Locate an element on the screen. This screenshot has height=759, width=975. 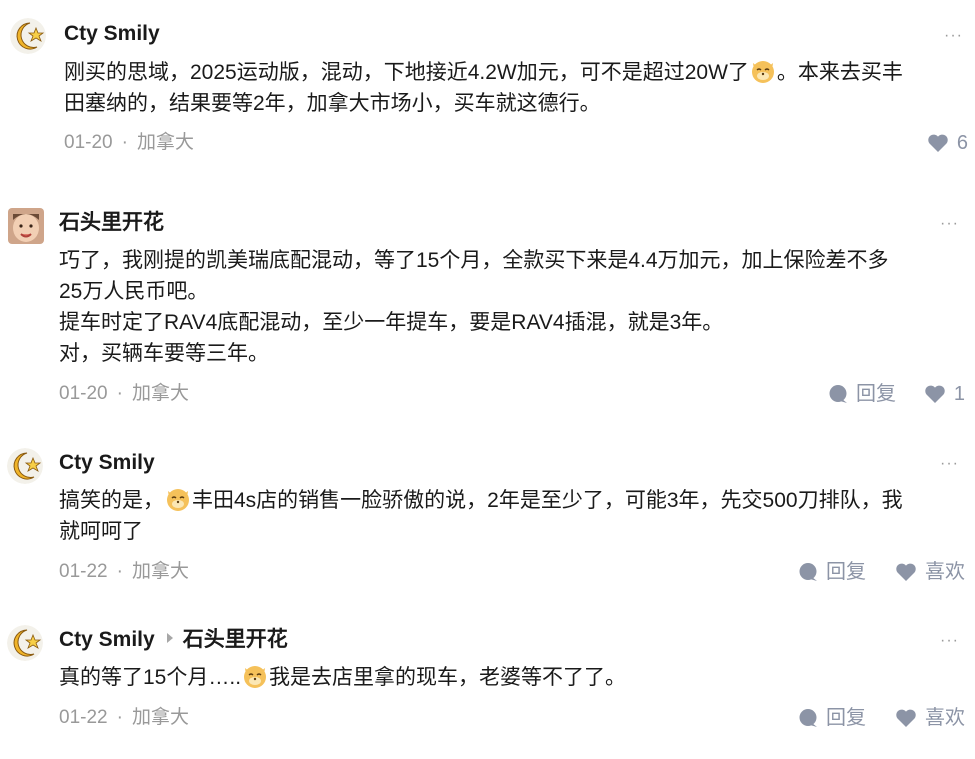
comment-text: 真的等了15个月….. 我是去店里拿的现车，老婆等不了了。 is located at coordinates (342, 677).